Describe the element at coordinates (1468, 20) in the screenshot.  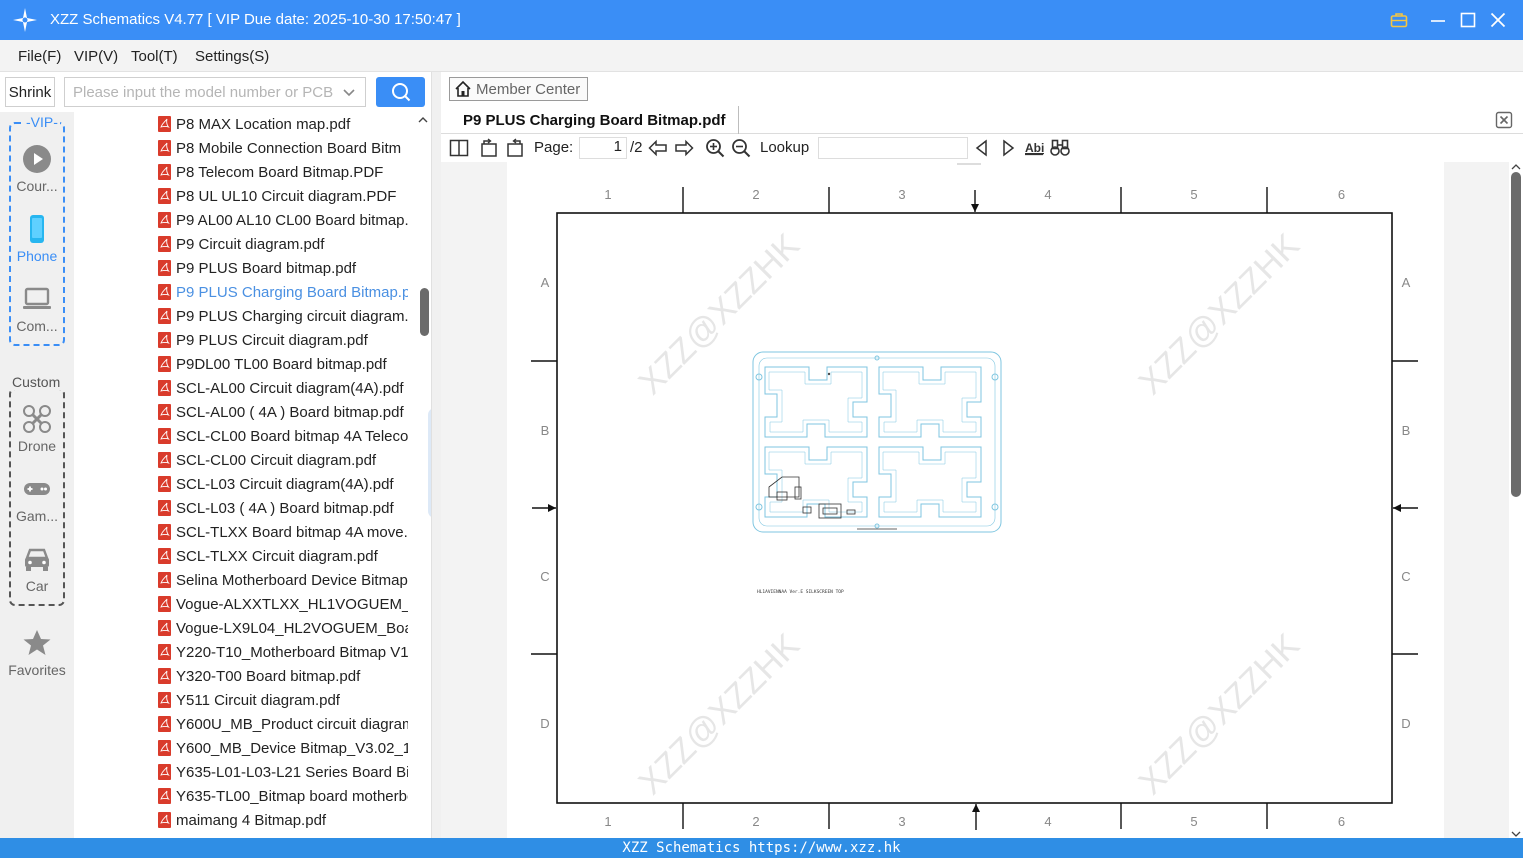
I see `maximize-button` at that location.